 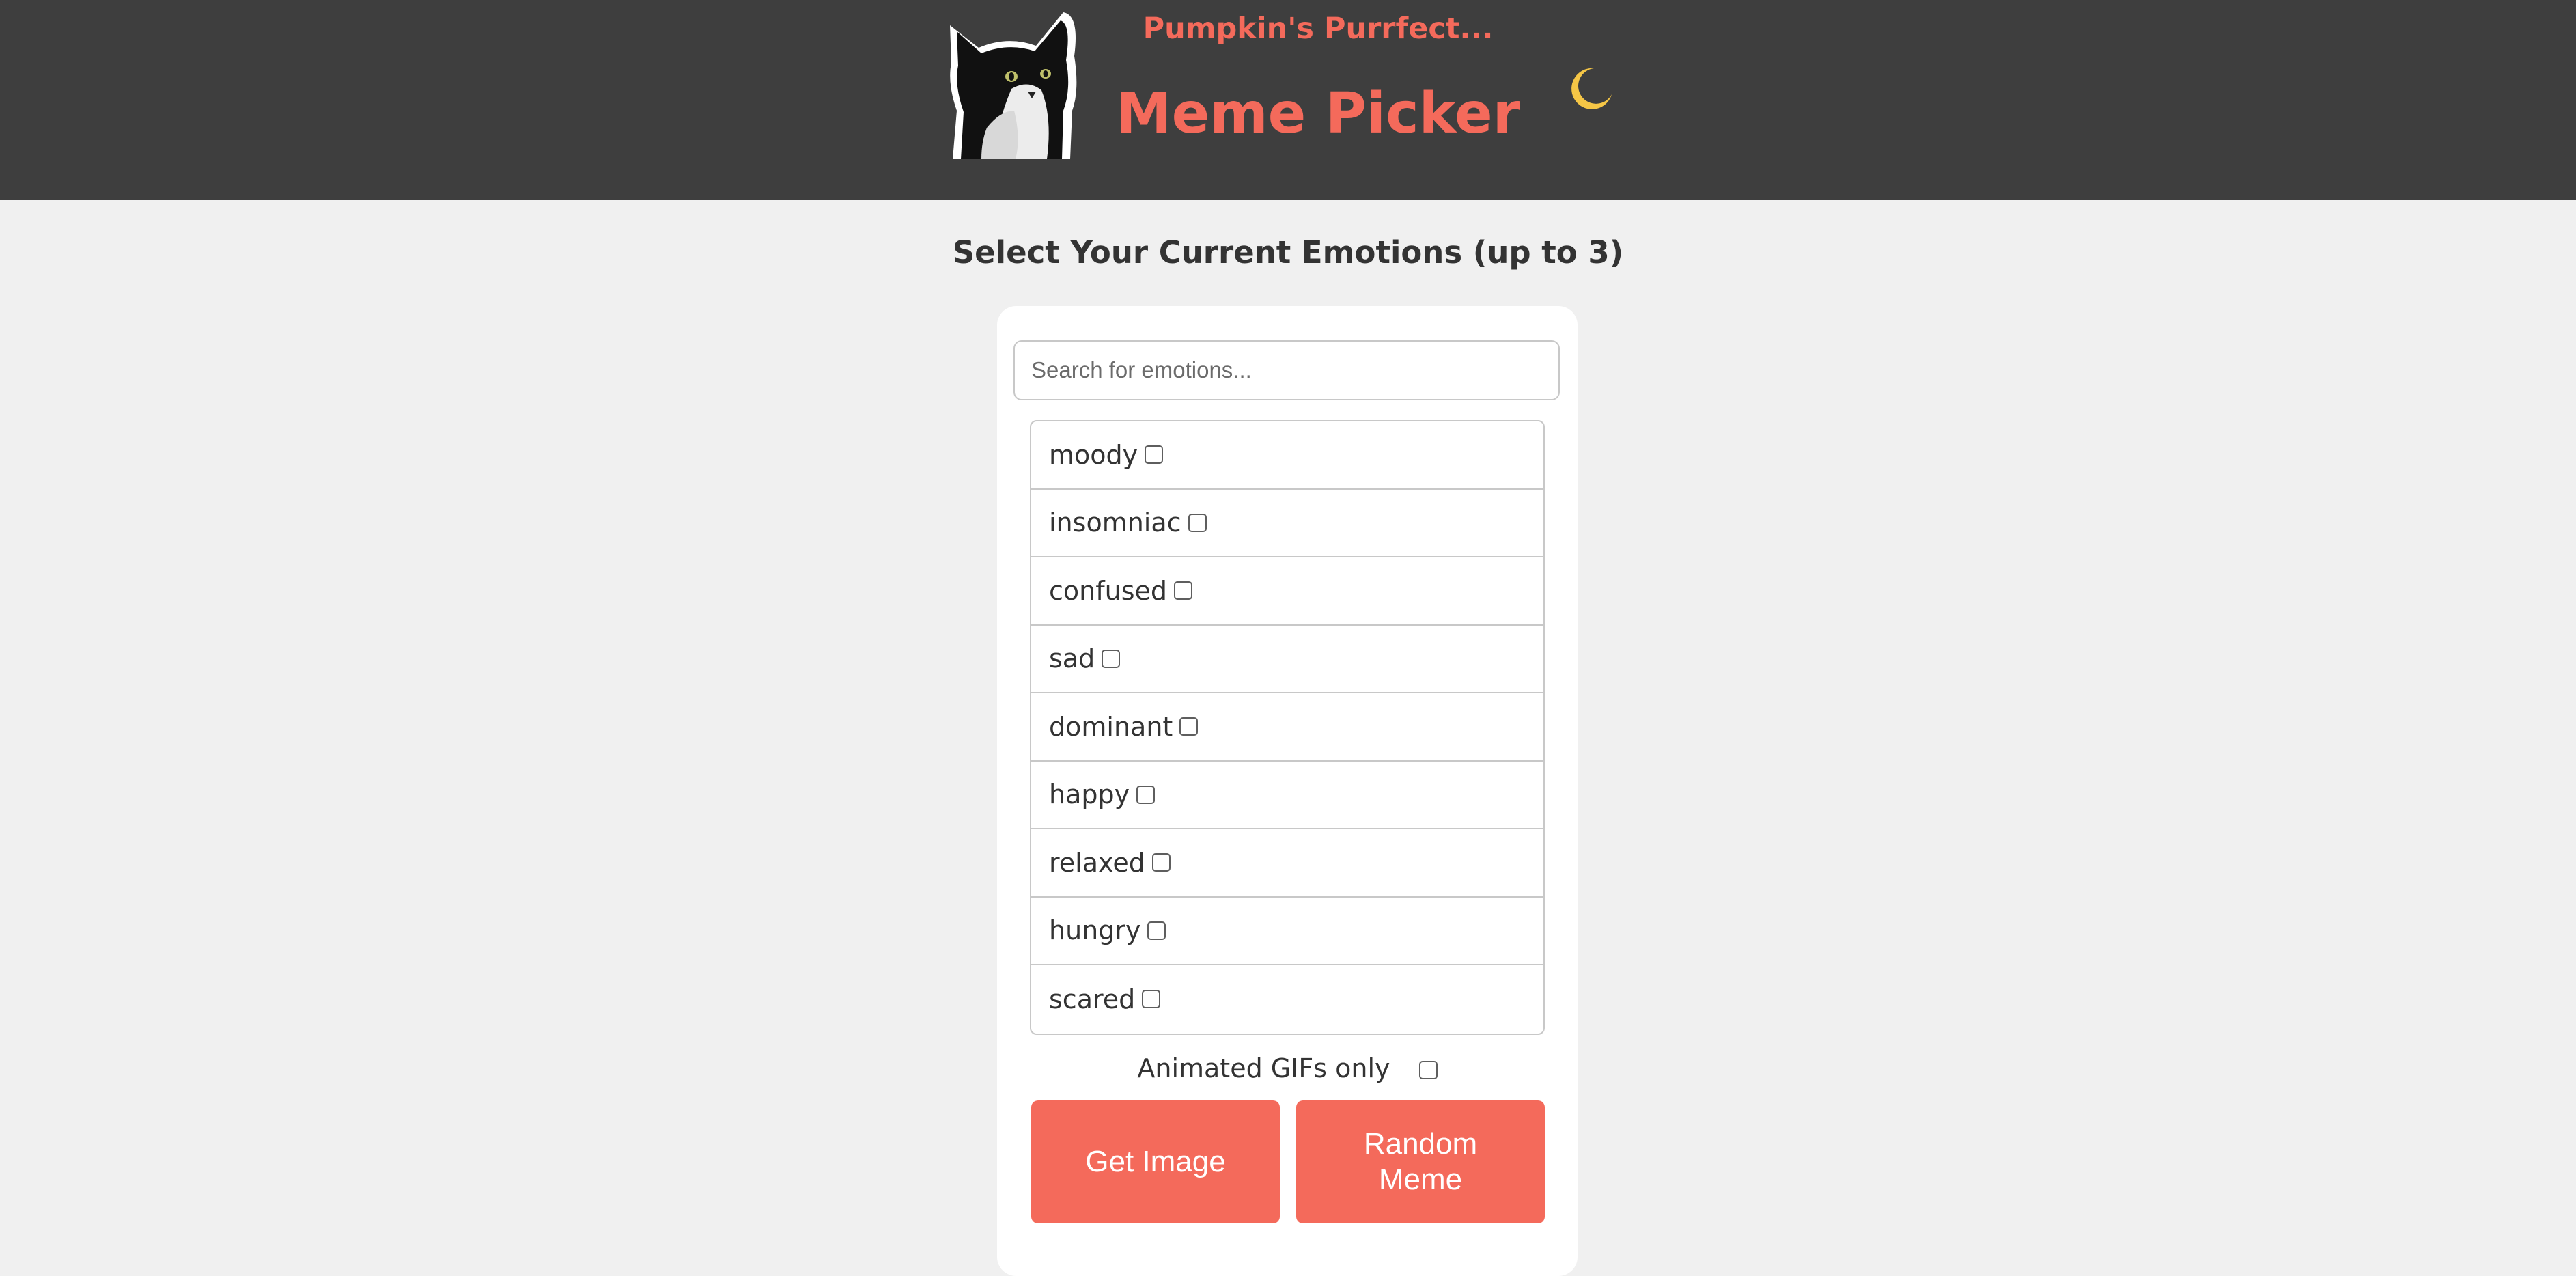 What do you see at coordinates (1318, 114) in the screenshot?
I see `app-title: Meme Picker` at bounding box center [1318, 114].